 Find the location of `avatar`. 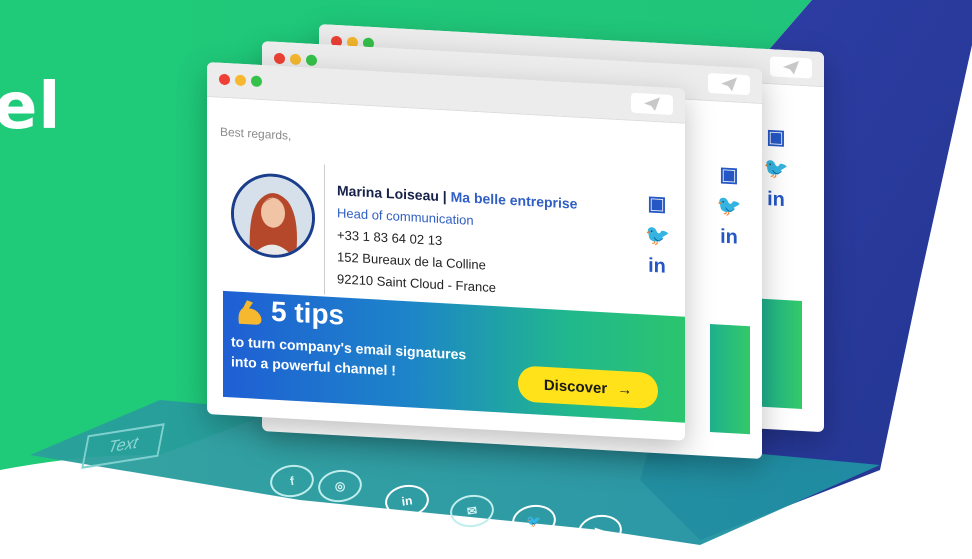

avatar is located at coordinates (273, 216).